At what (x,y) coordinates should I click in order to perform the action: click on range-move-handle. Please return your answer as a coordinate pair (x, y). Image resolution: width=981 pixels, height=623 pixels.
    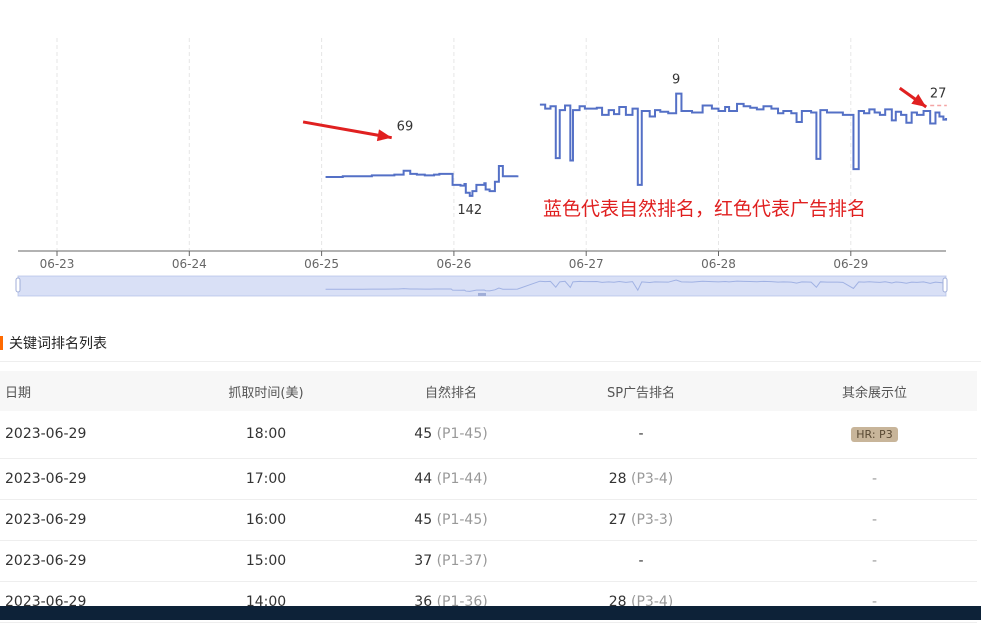
    Looking at the image, I should click on (482, 294).